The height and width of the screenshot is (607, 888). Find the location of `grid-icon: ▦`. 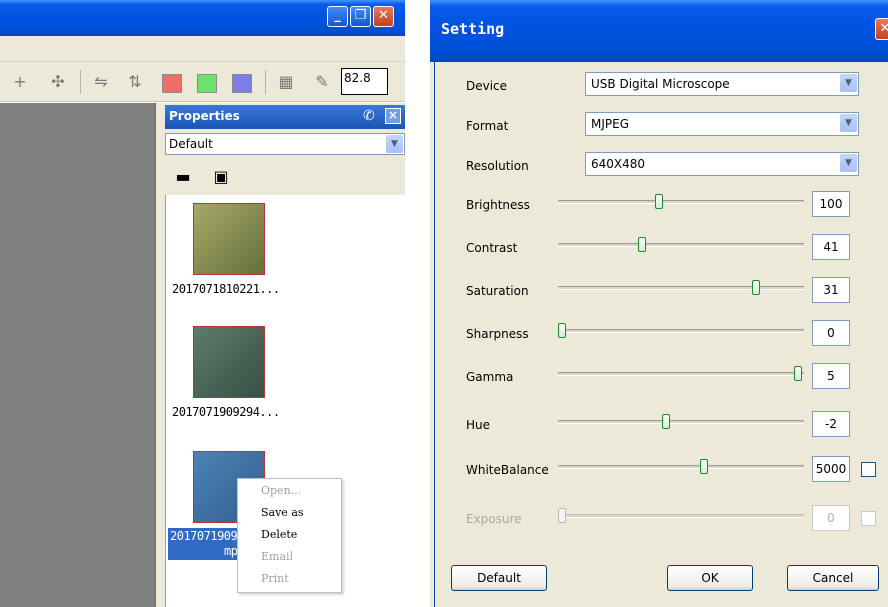

grid-icon: ▦ is located at coordinates (286, 82).